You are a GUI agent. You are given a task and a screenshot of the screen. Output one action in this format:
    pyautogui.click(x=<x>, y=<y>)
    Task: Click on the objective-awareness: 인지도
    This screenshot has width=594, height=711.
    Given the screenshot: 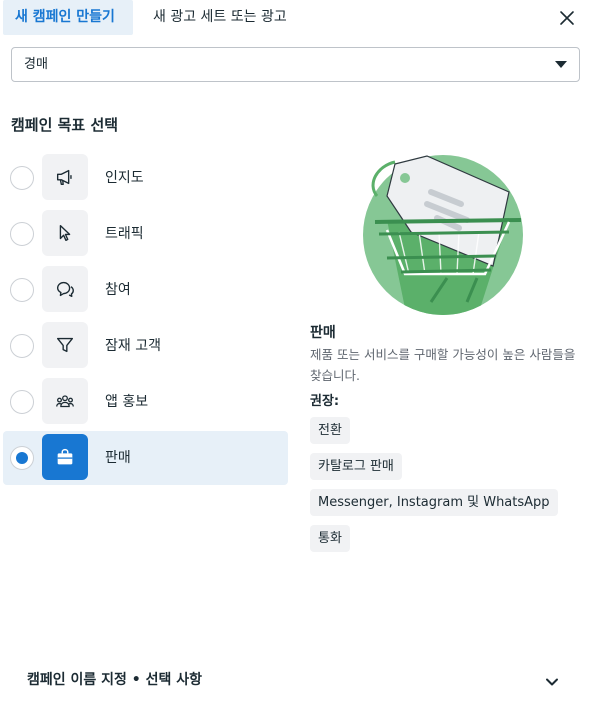 What is the action you would take?
    pyautogui.click(x=145, y=178)
    